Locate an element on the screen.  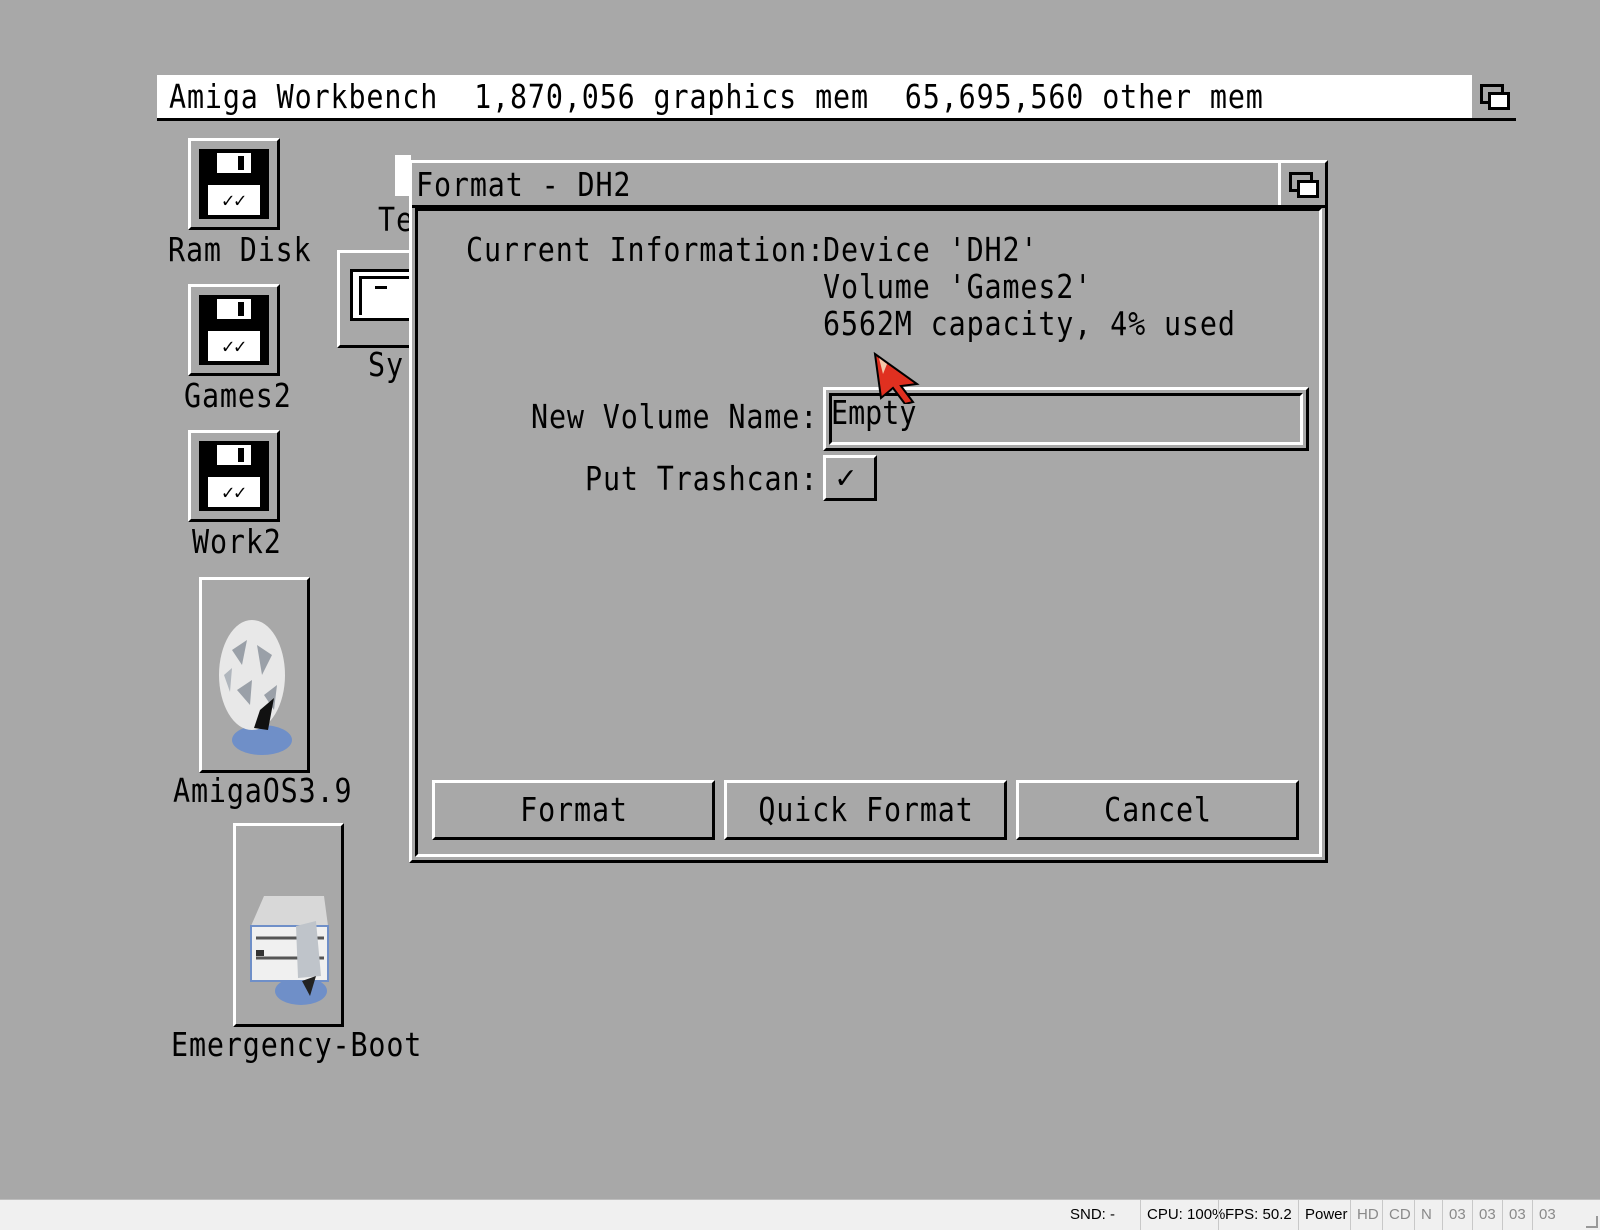
emergency-boot-drive-icon is located at coordinates (289, 950).